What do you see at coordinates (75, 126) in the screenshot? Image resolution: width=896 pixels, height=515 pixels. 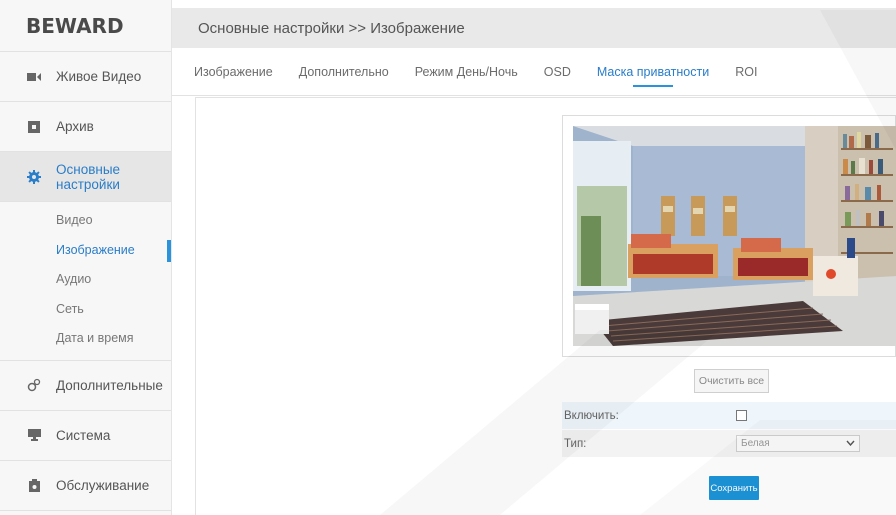 I see `sidebar-item-label: Архив` at bounding box center [75, 126].